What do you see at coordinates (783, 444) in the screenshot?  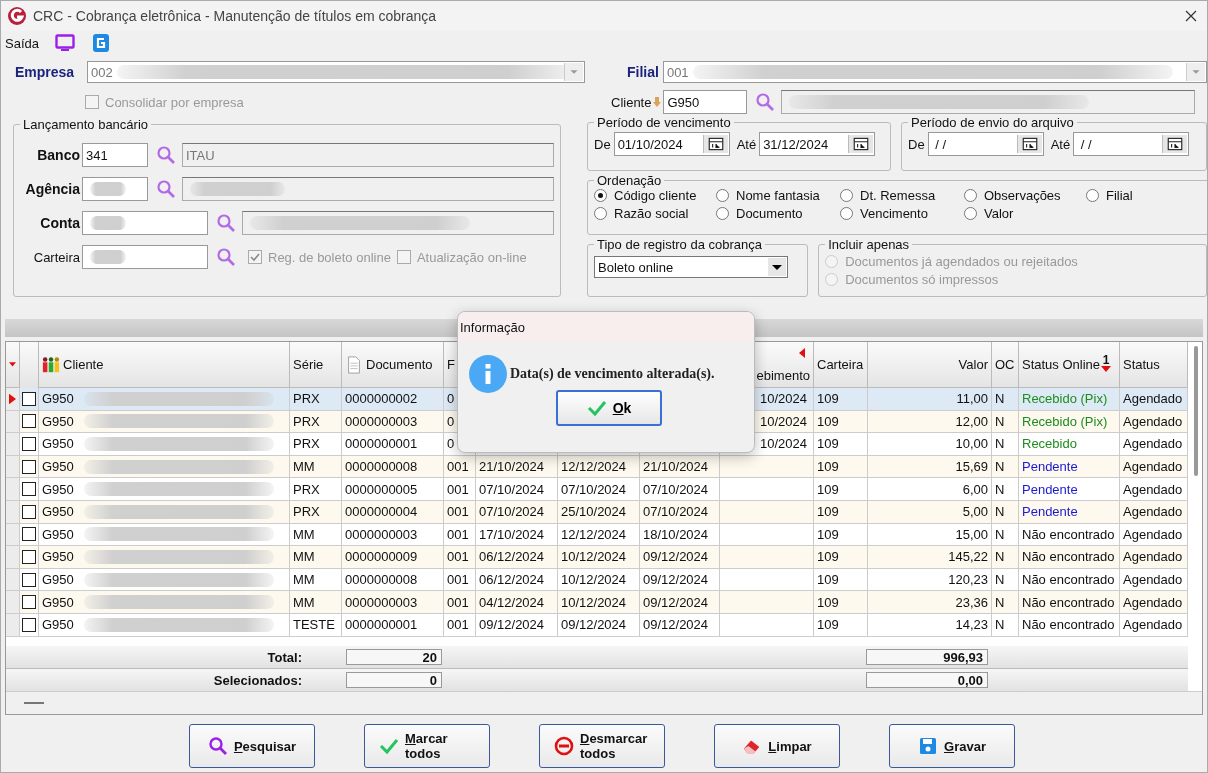 I see `table-cell: 10/2024` at bounding box center [783, 444].